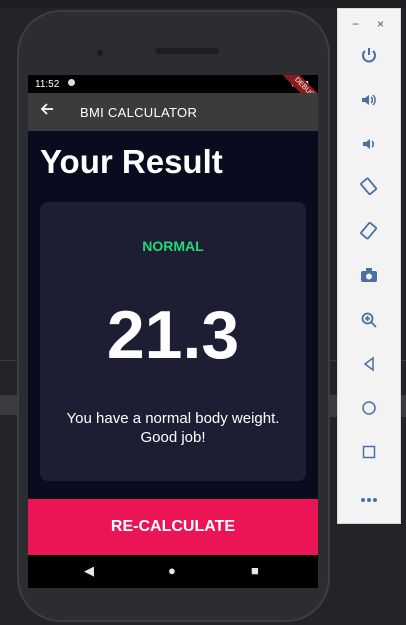  I want to click on nav-back-icon: ◀, so click(89, 571).